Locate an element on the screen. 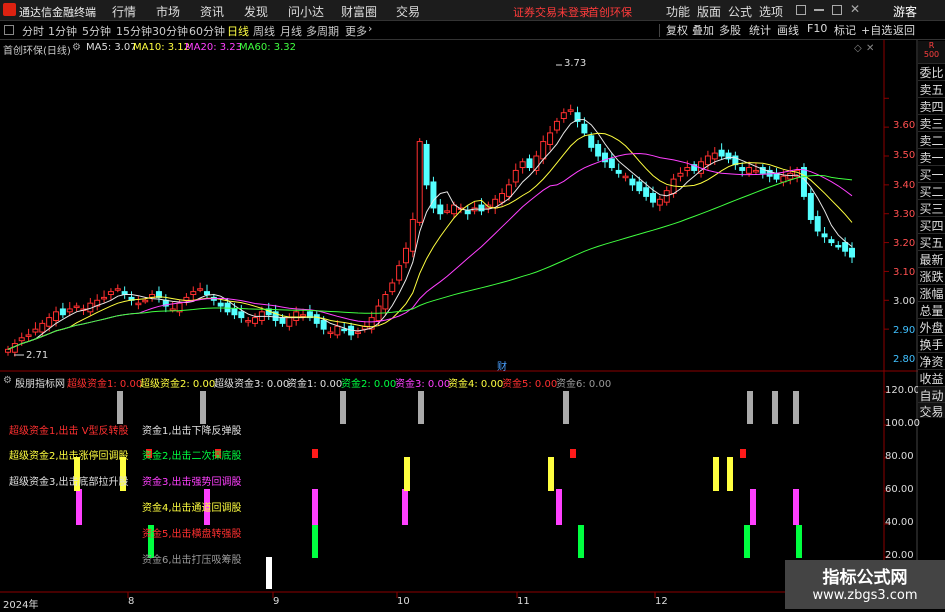 This screenshot has width=945, height=612. indicator-label: 超级资金1,出击 V型反转股 is located at coordinates (69, 431).